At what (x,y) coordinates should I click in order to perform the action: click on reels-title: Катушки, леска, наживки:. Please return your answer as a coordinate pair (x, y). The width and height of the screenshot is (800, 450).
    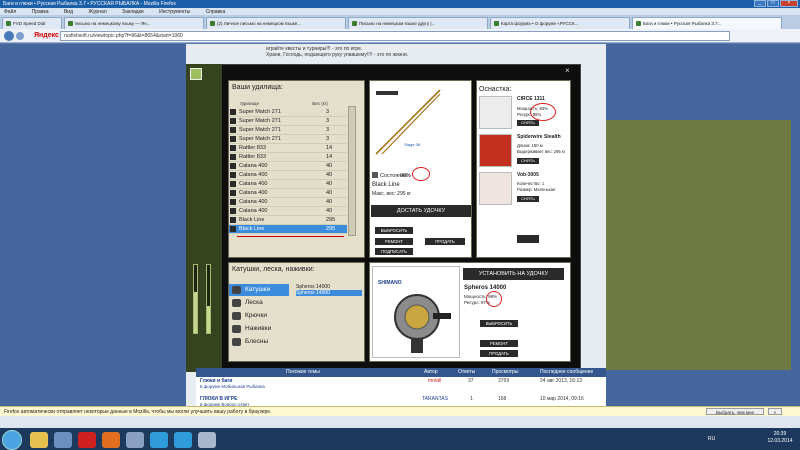
    Looking at the image, I should click on (273, 269).